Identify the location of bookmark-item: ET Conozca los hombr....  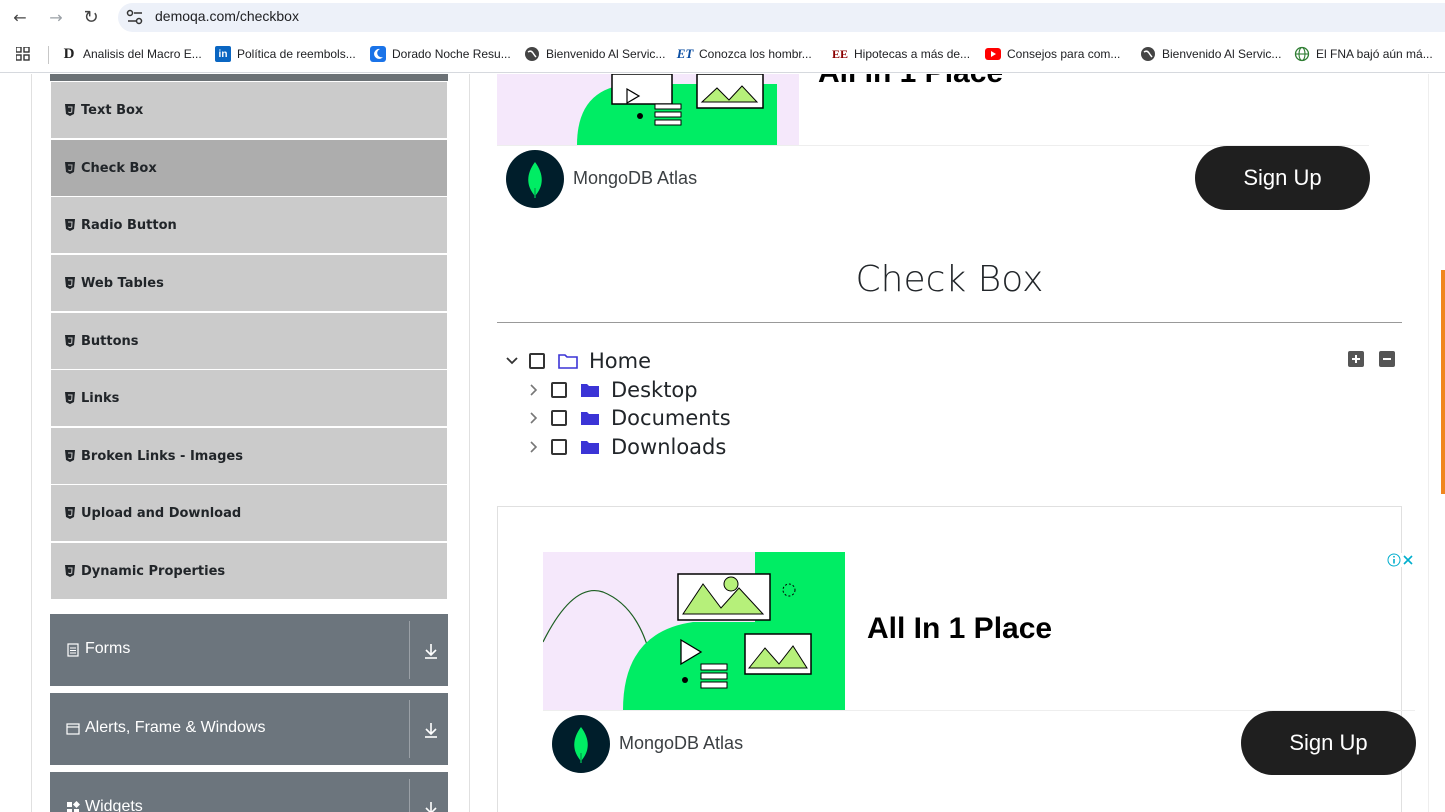
(744, 54).